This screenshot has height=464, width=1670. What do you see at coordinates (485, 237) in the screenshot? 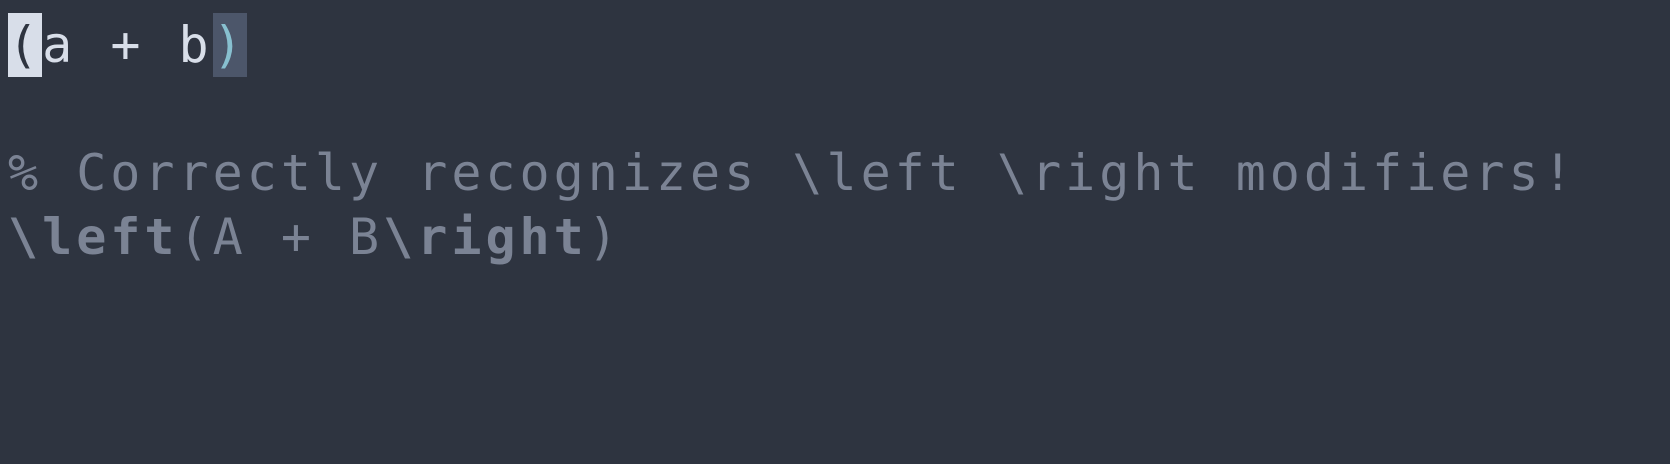
I see `right-keyword: \right` at bounding box center [485, 237].